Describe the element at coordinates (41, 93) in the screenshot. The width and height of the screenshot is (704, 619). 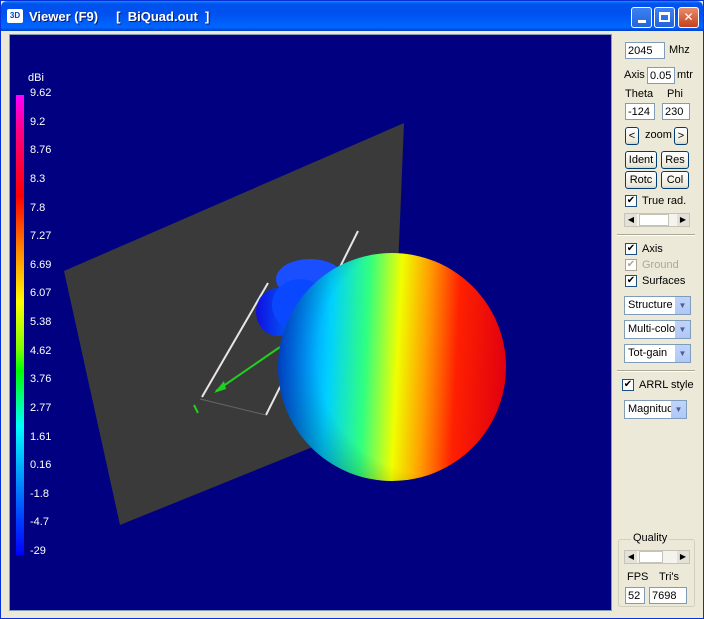
I see `legend-label: 9.62` at that location.